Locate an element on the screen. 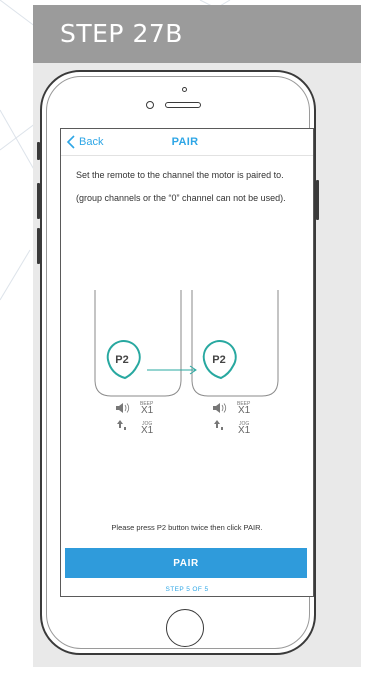 This screenshot has height=676, width=367. p2-label-right: P2 is located at coordinates (218, 360).